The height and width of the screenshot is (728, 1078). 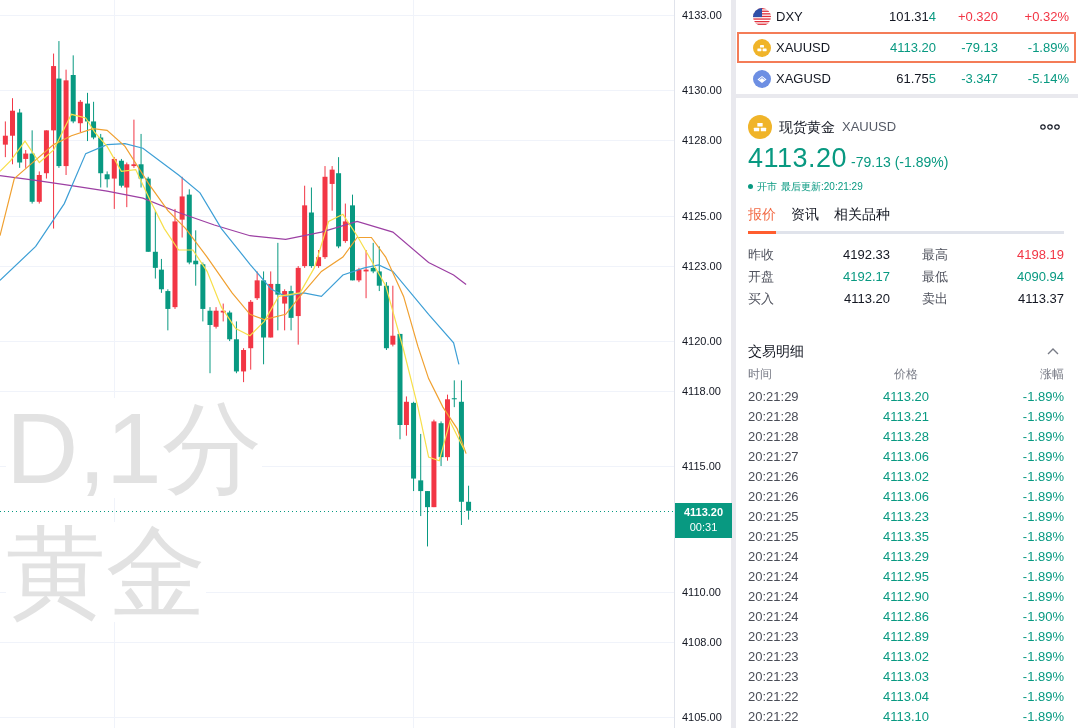 What do you see at coordinates (935, 277) in the screenshot?
I see `stat-label: 最低` at bounding box center [935, 277].